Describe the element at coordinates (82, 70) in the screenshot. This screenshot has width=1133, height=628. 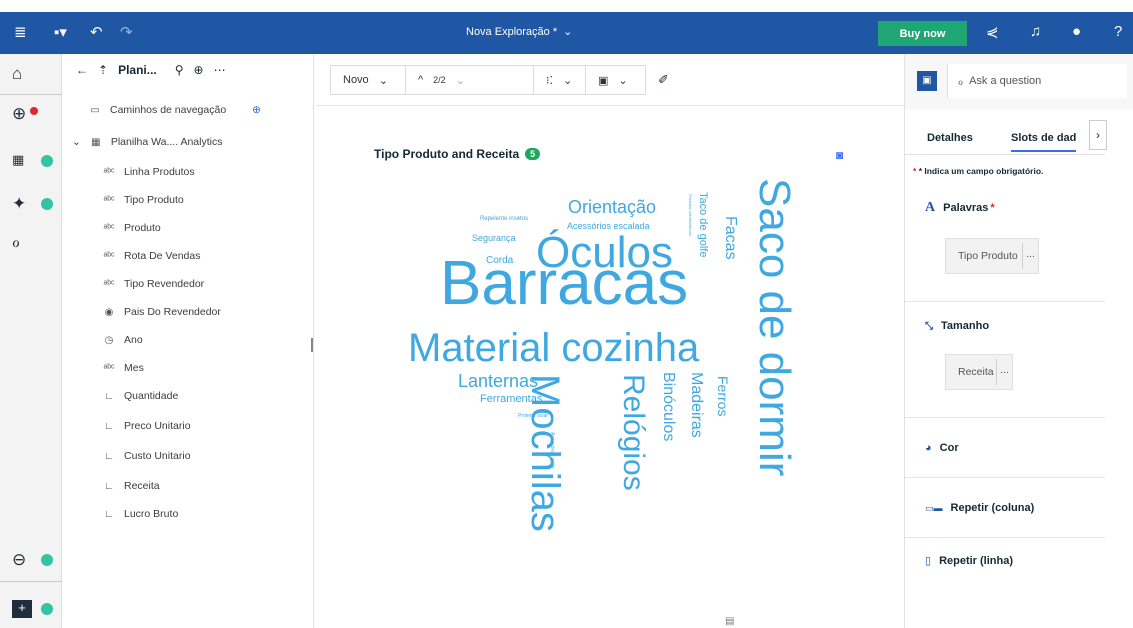
I see `back-arrow-icon: ←` at that location.